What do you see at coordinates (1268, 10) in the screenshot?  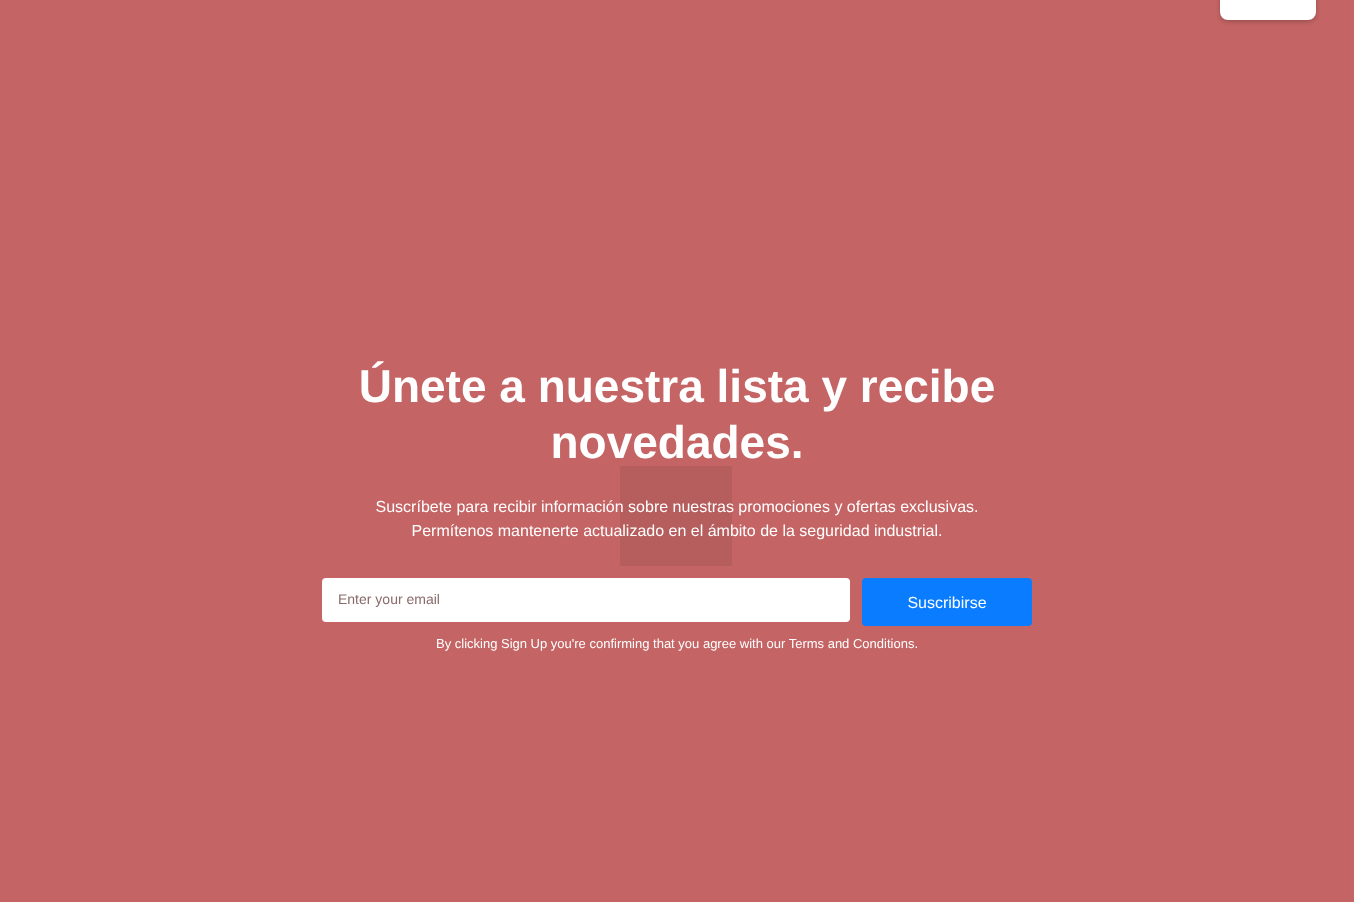 I see `toolbar-panel` at bounding box center [1268, 10].